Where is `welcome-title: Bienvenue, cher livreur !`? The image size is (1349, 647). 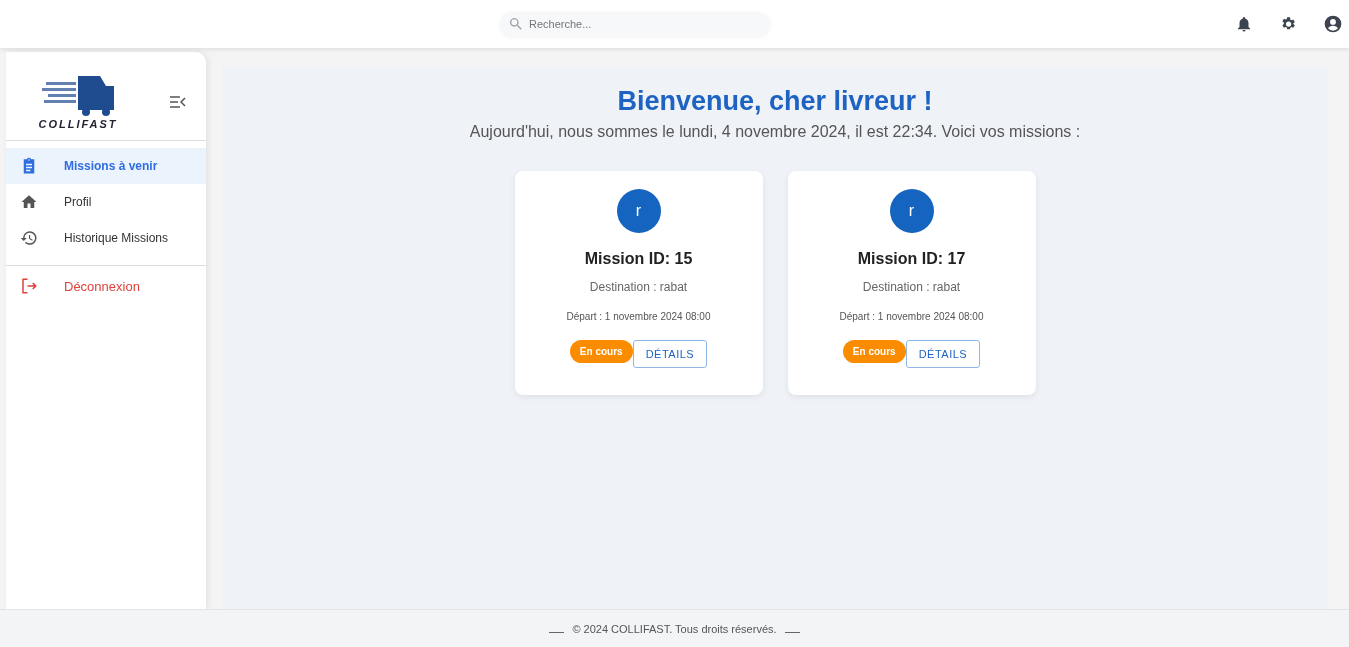 welcome-title: Bienvenue, cher livreur ! is located at coordinates (775, 101).